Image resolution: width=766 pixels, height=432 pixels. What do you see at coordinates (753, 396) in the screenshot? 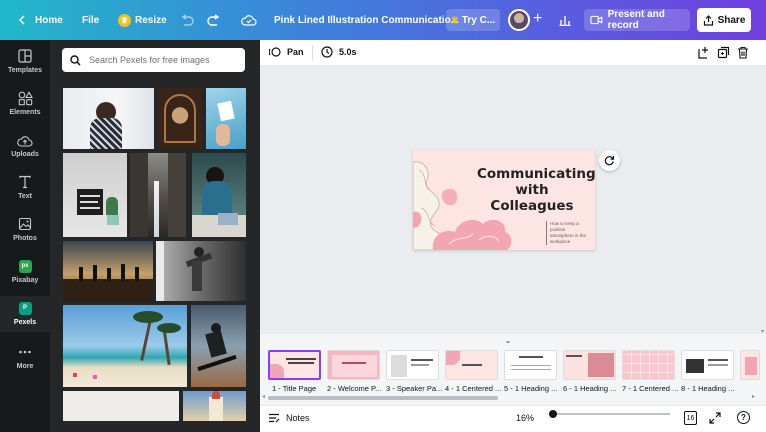
I see `scroll-right-arrow-icon: ▸` at bounding box center [753, 396].